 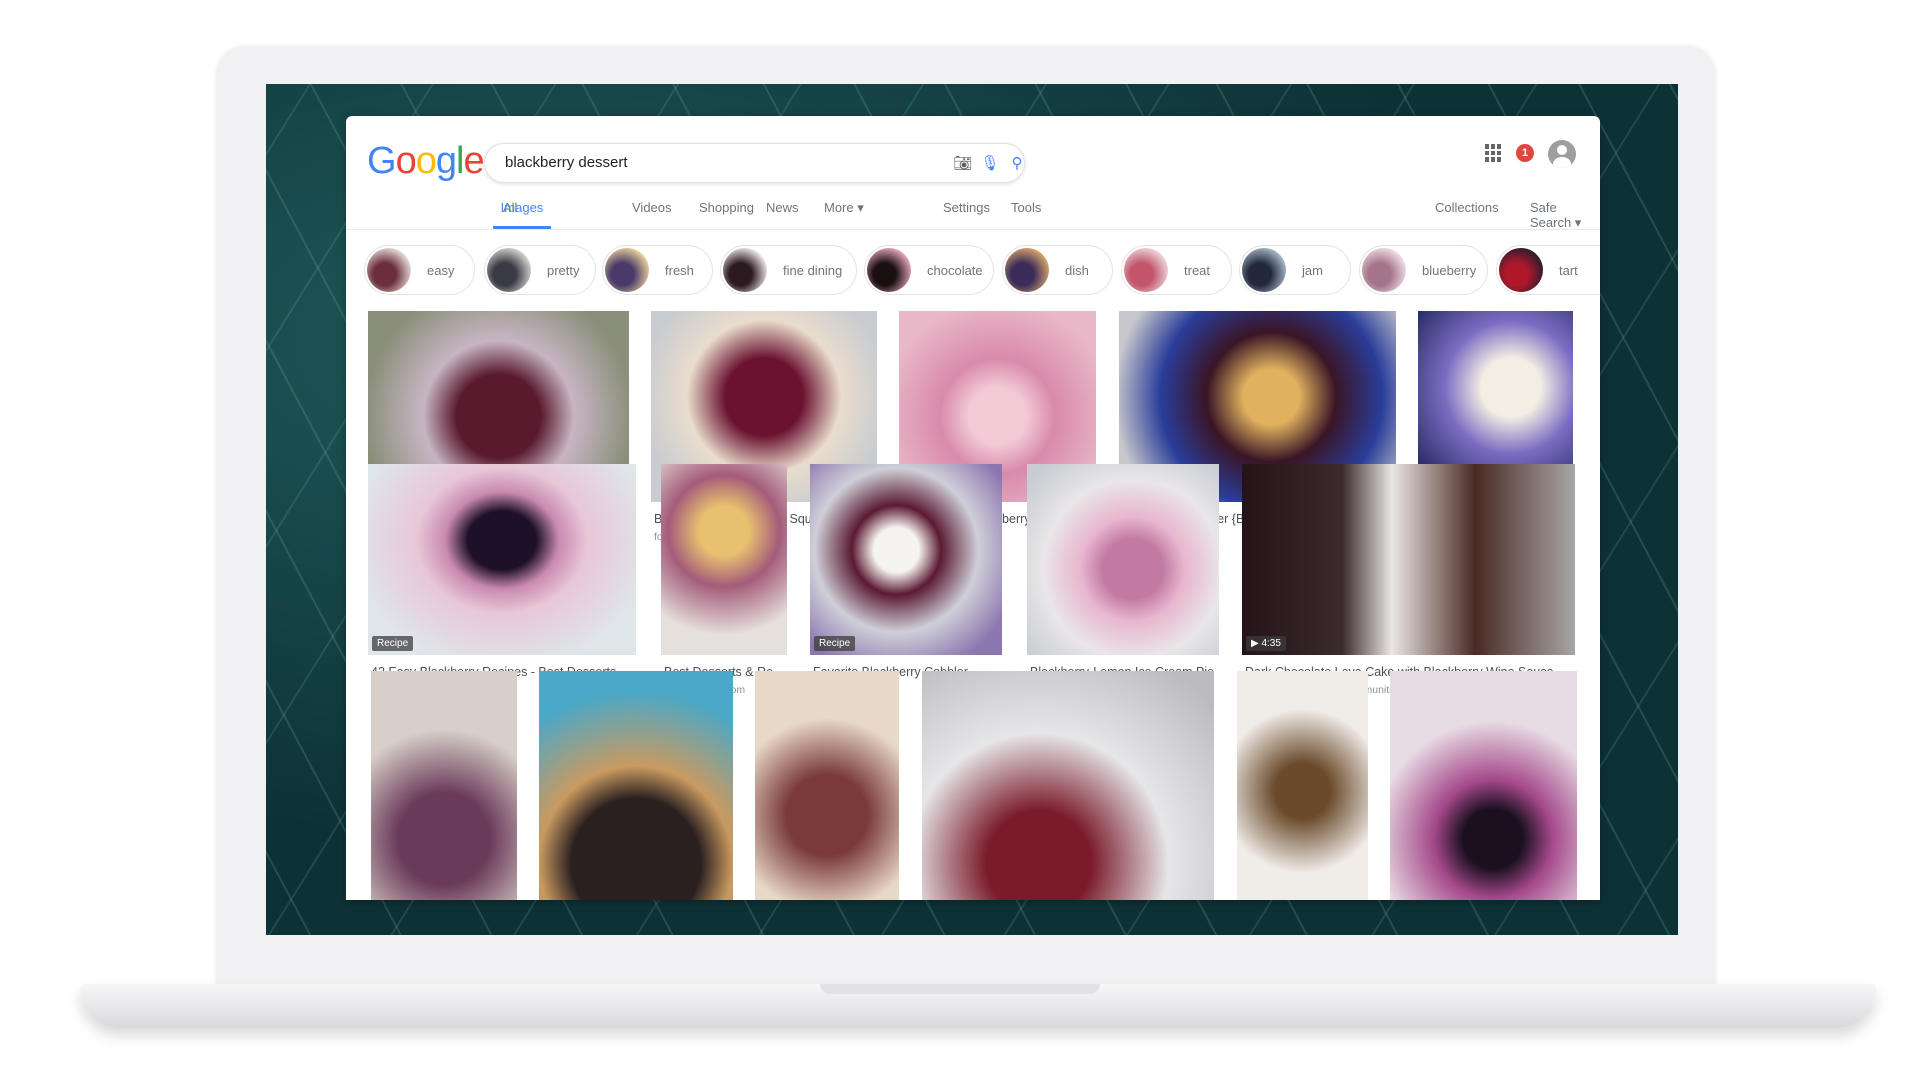 What do you see at coordinates (522, 227) in the screenshot?
I see `active-tab-indicator` at bounding box center [522, 227].